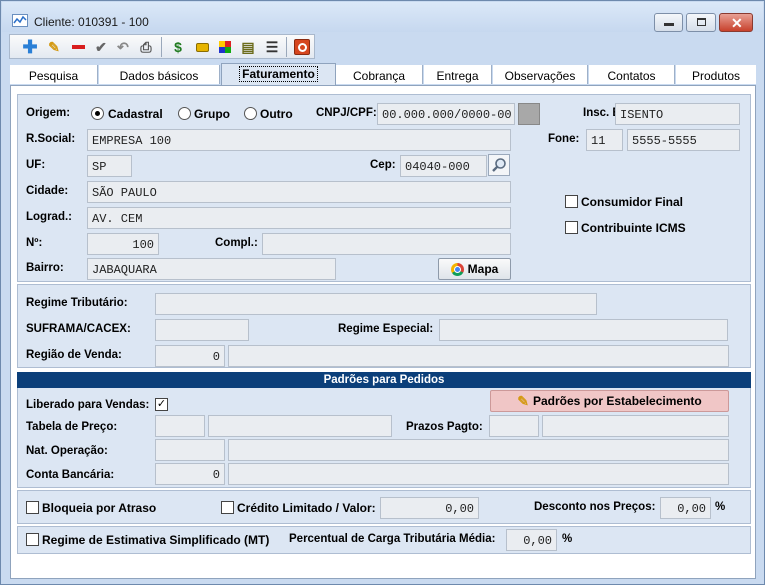 Image resolution: width=765 pixels, height=585 pixels. What do you see at coordinates (250, 113) in the screenshot?
I see `origem-outro-radio` at bounding box center [250, 113].